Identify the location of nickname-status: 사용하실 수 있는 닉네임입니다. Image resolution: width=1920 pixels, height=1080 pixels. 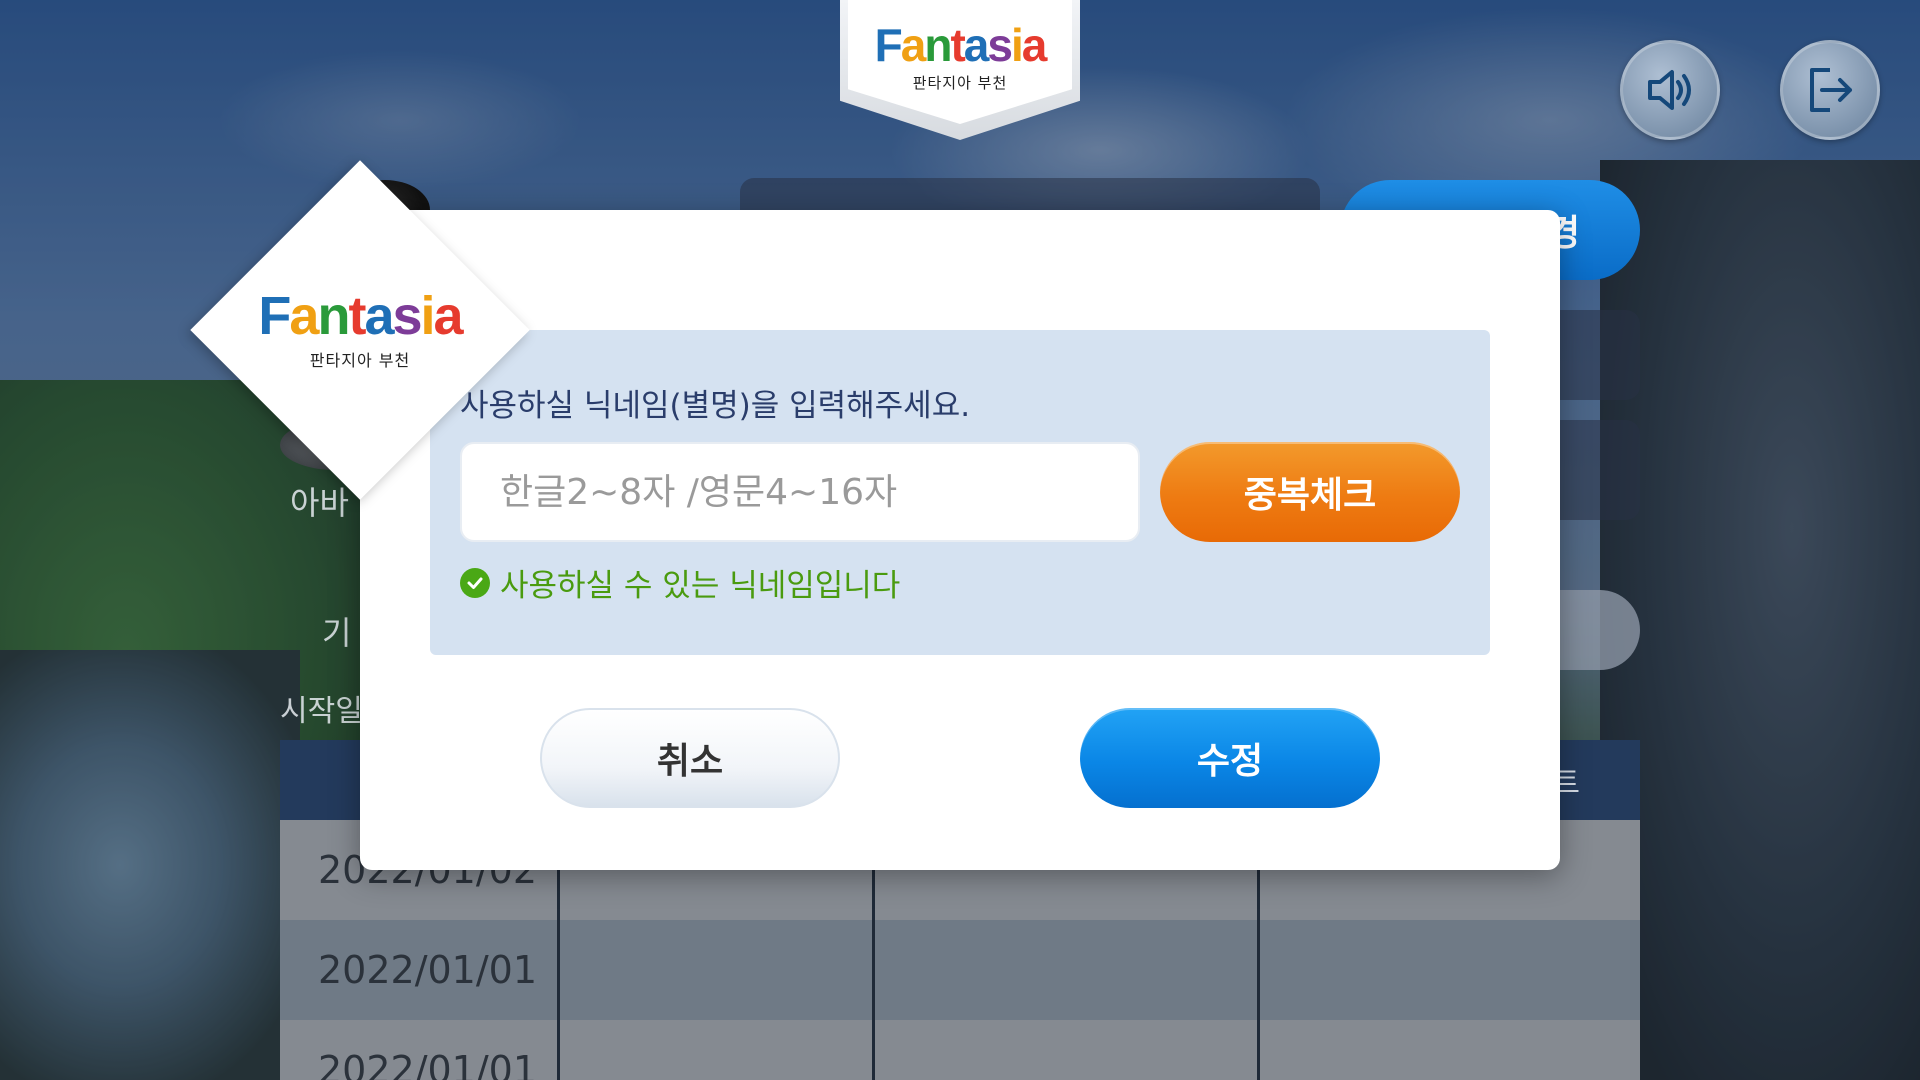
(680, 582).